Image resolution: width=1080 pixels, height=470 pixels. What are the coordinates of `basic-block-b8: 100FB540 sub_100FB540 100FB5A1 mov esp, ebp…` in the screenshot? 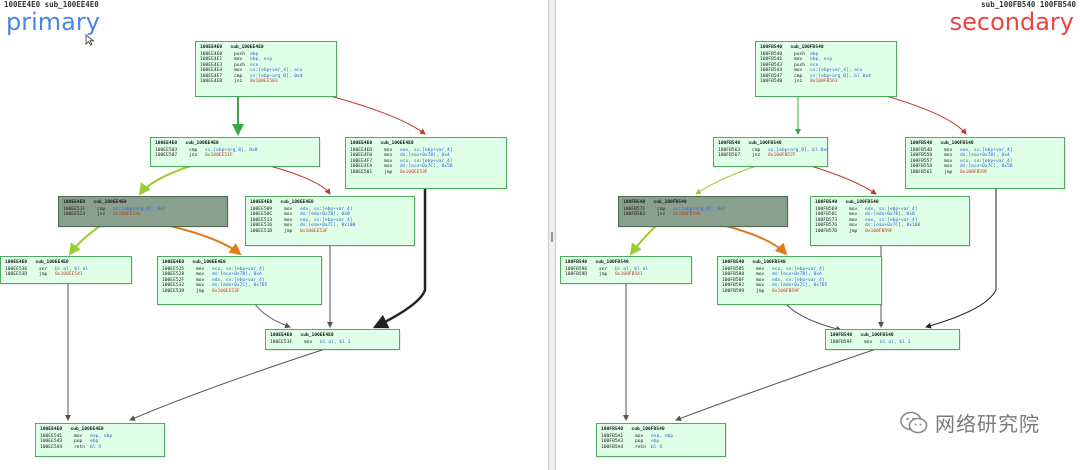 It's located at (661, 440).